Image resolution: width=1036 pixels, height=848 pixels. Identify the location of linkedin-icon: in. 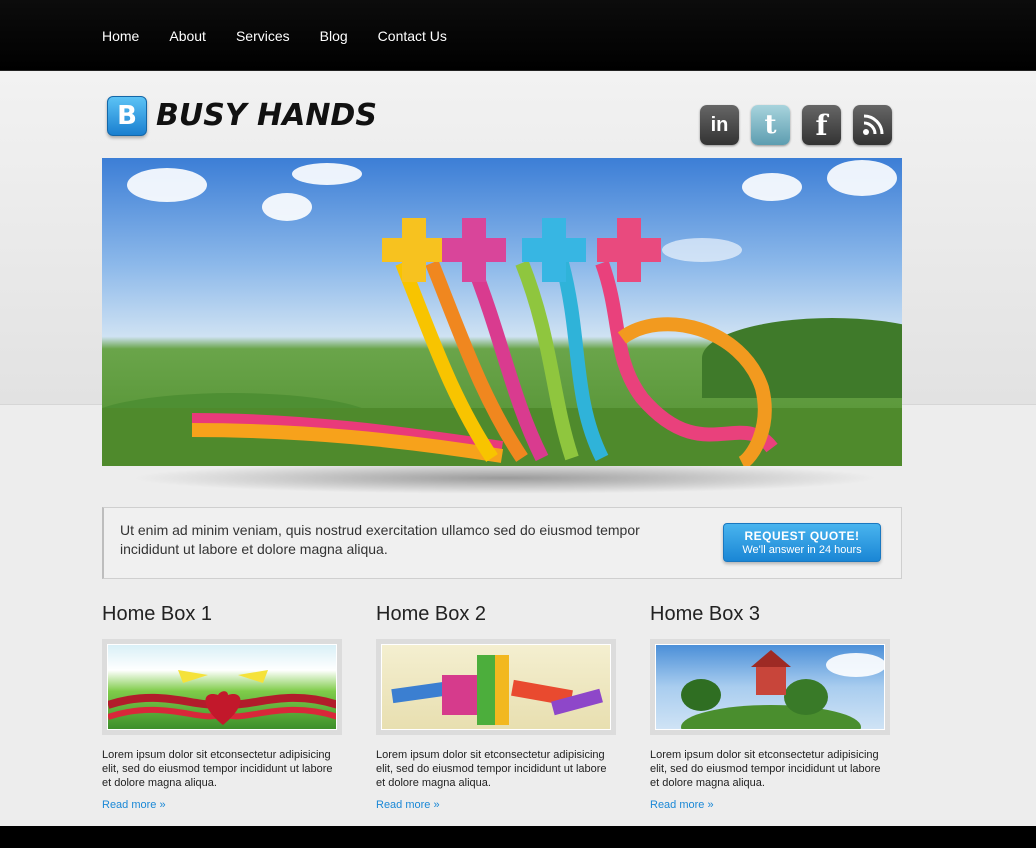
(719, 125).